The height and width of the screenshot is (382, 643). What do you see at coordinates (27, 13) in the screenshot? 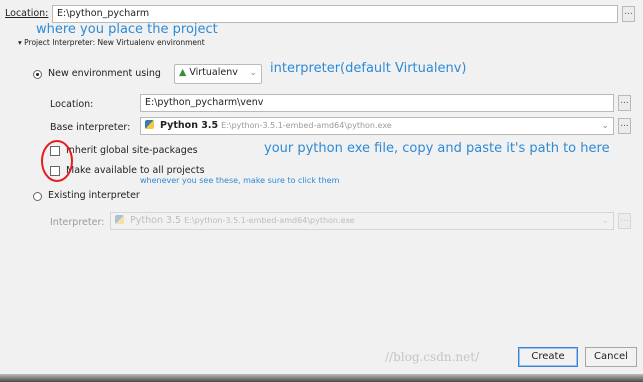
I see `top-location-label: Location:` at bounding box center [27, 13].